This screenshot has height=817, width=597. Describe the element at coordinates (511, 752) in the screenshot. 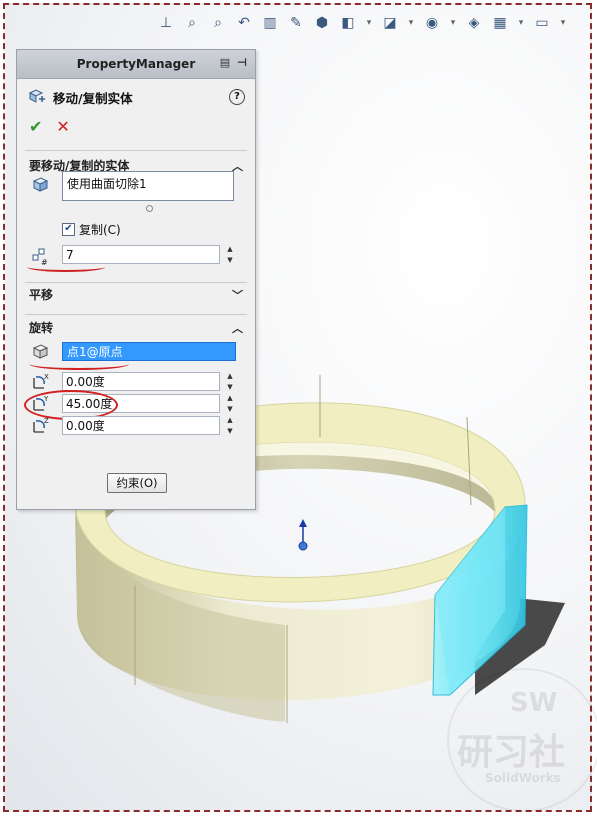

I see `watermark-title: 研习社` at that location.